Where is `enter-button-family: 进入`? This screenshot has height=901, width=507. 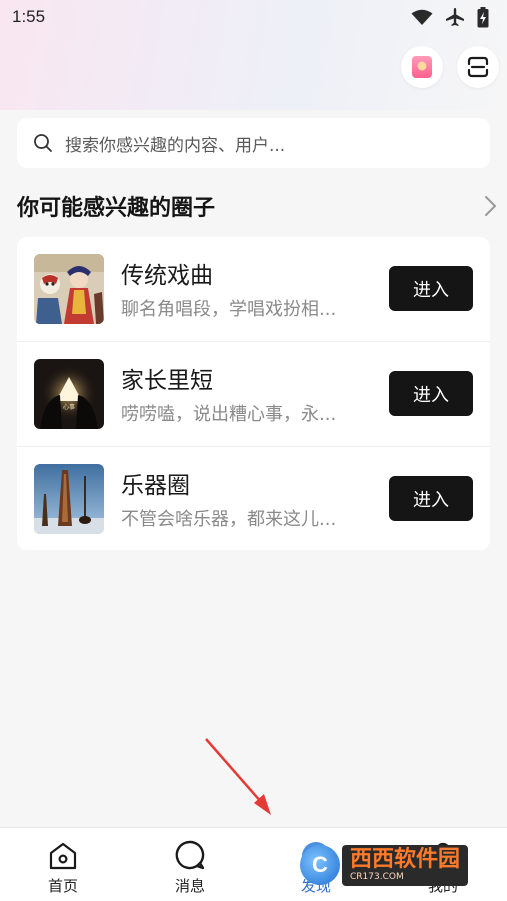 enter-button-family: 进入 is located at coordinates (431, 393).